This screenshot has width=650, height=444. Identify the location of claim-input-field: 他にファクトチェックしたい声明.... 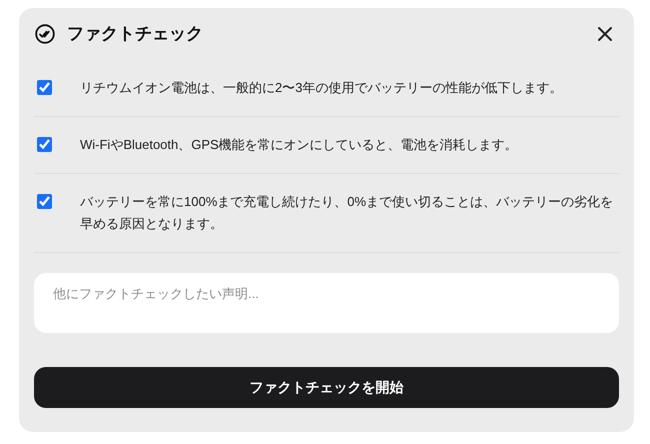
(326, 303).